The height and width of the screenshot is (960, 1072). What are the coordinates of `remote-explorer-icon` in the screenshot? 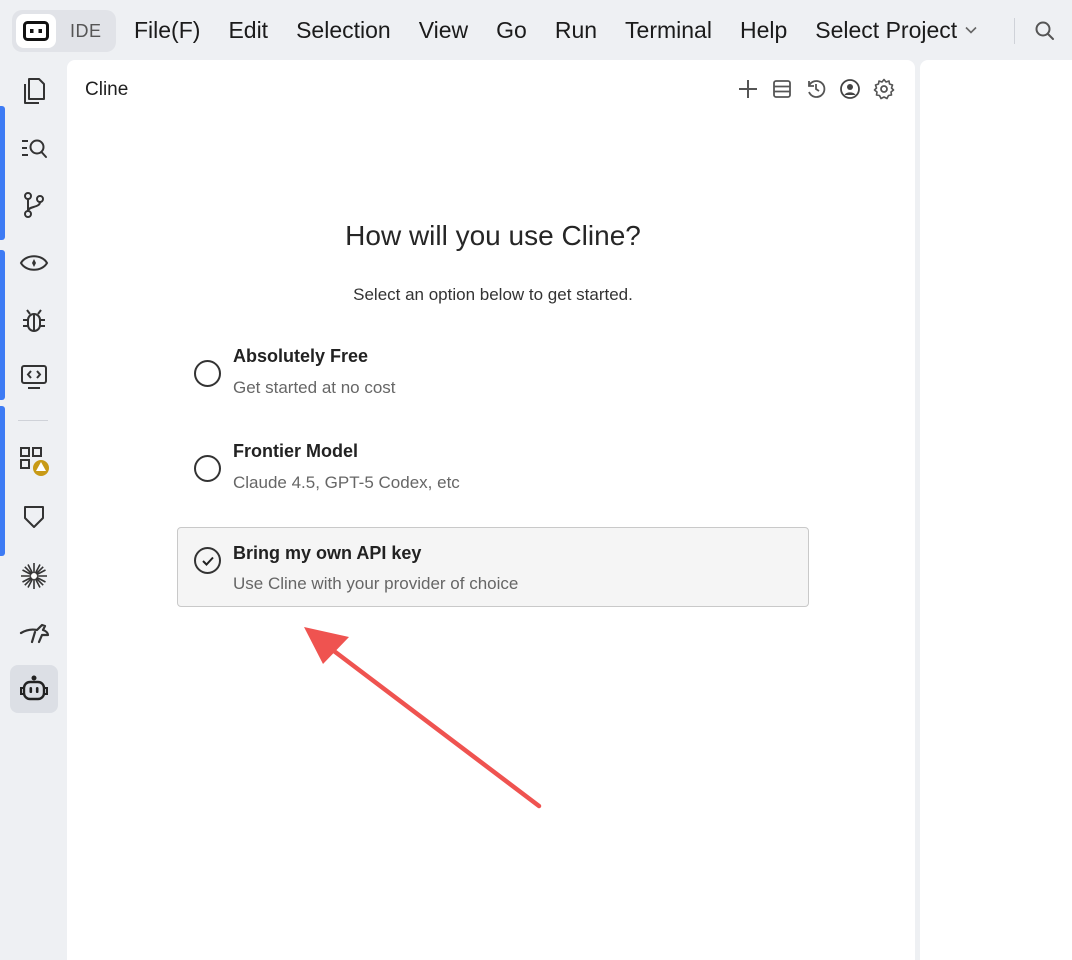 It's located at (34, 377).